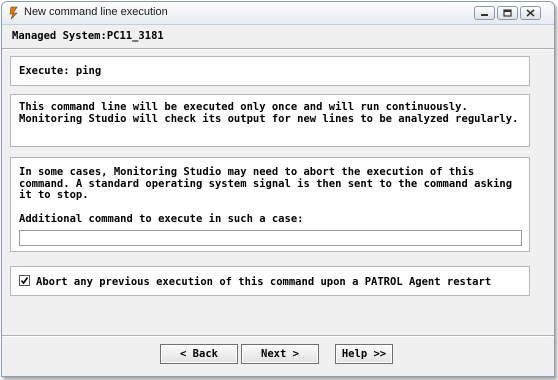 This screenshot has width=558, height=380. What do you see at coordinates (280, 354) in the screenshot?
I see `next-button: Next >` at bounding box center [280, 354].